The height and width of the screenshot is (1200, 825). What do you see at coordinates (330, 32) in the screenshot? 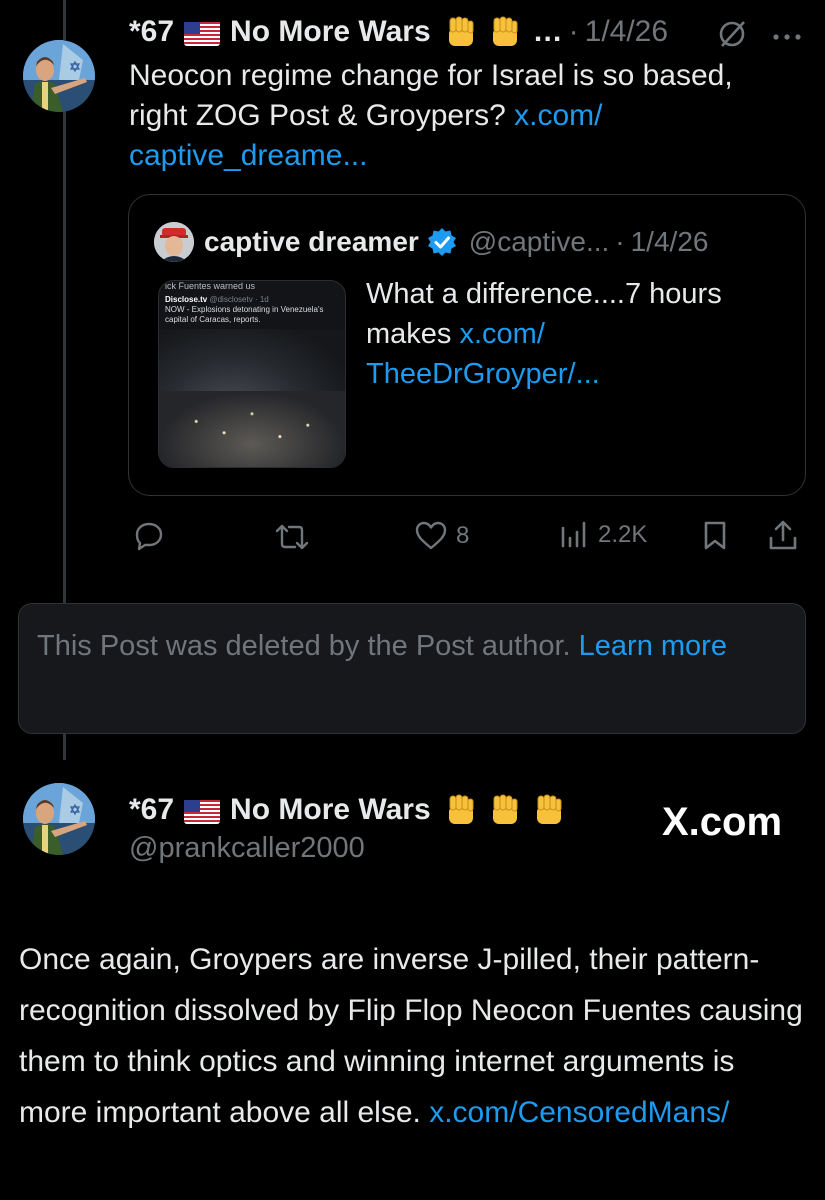
I see `post1-author-name: No More Wars` at bounding box center [330, 32].